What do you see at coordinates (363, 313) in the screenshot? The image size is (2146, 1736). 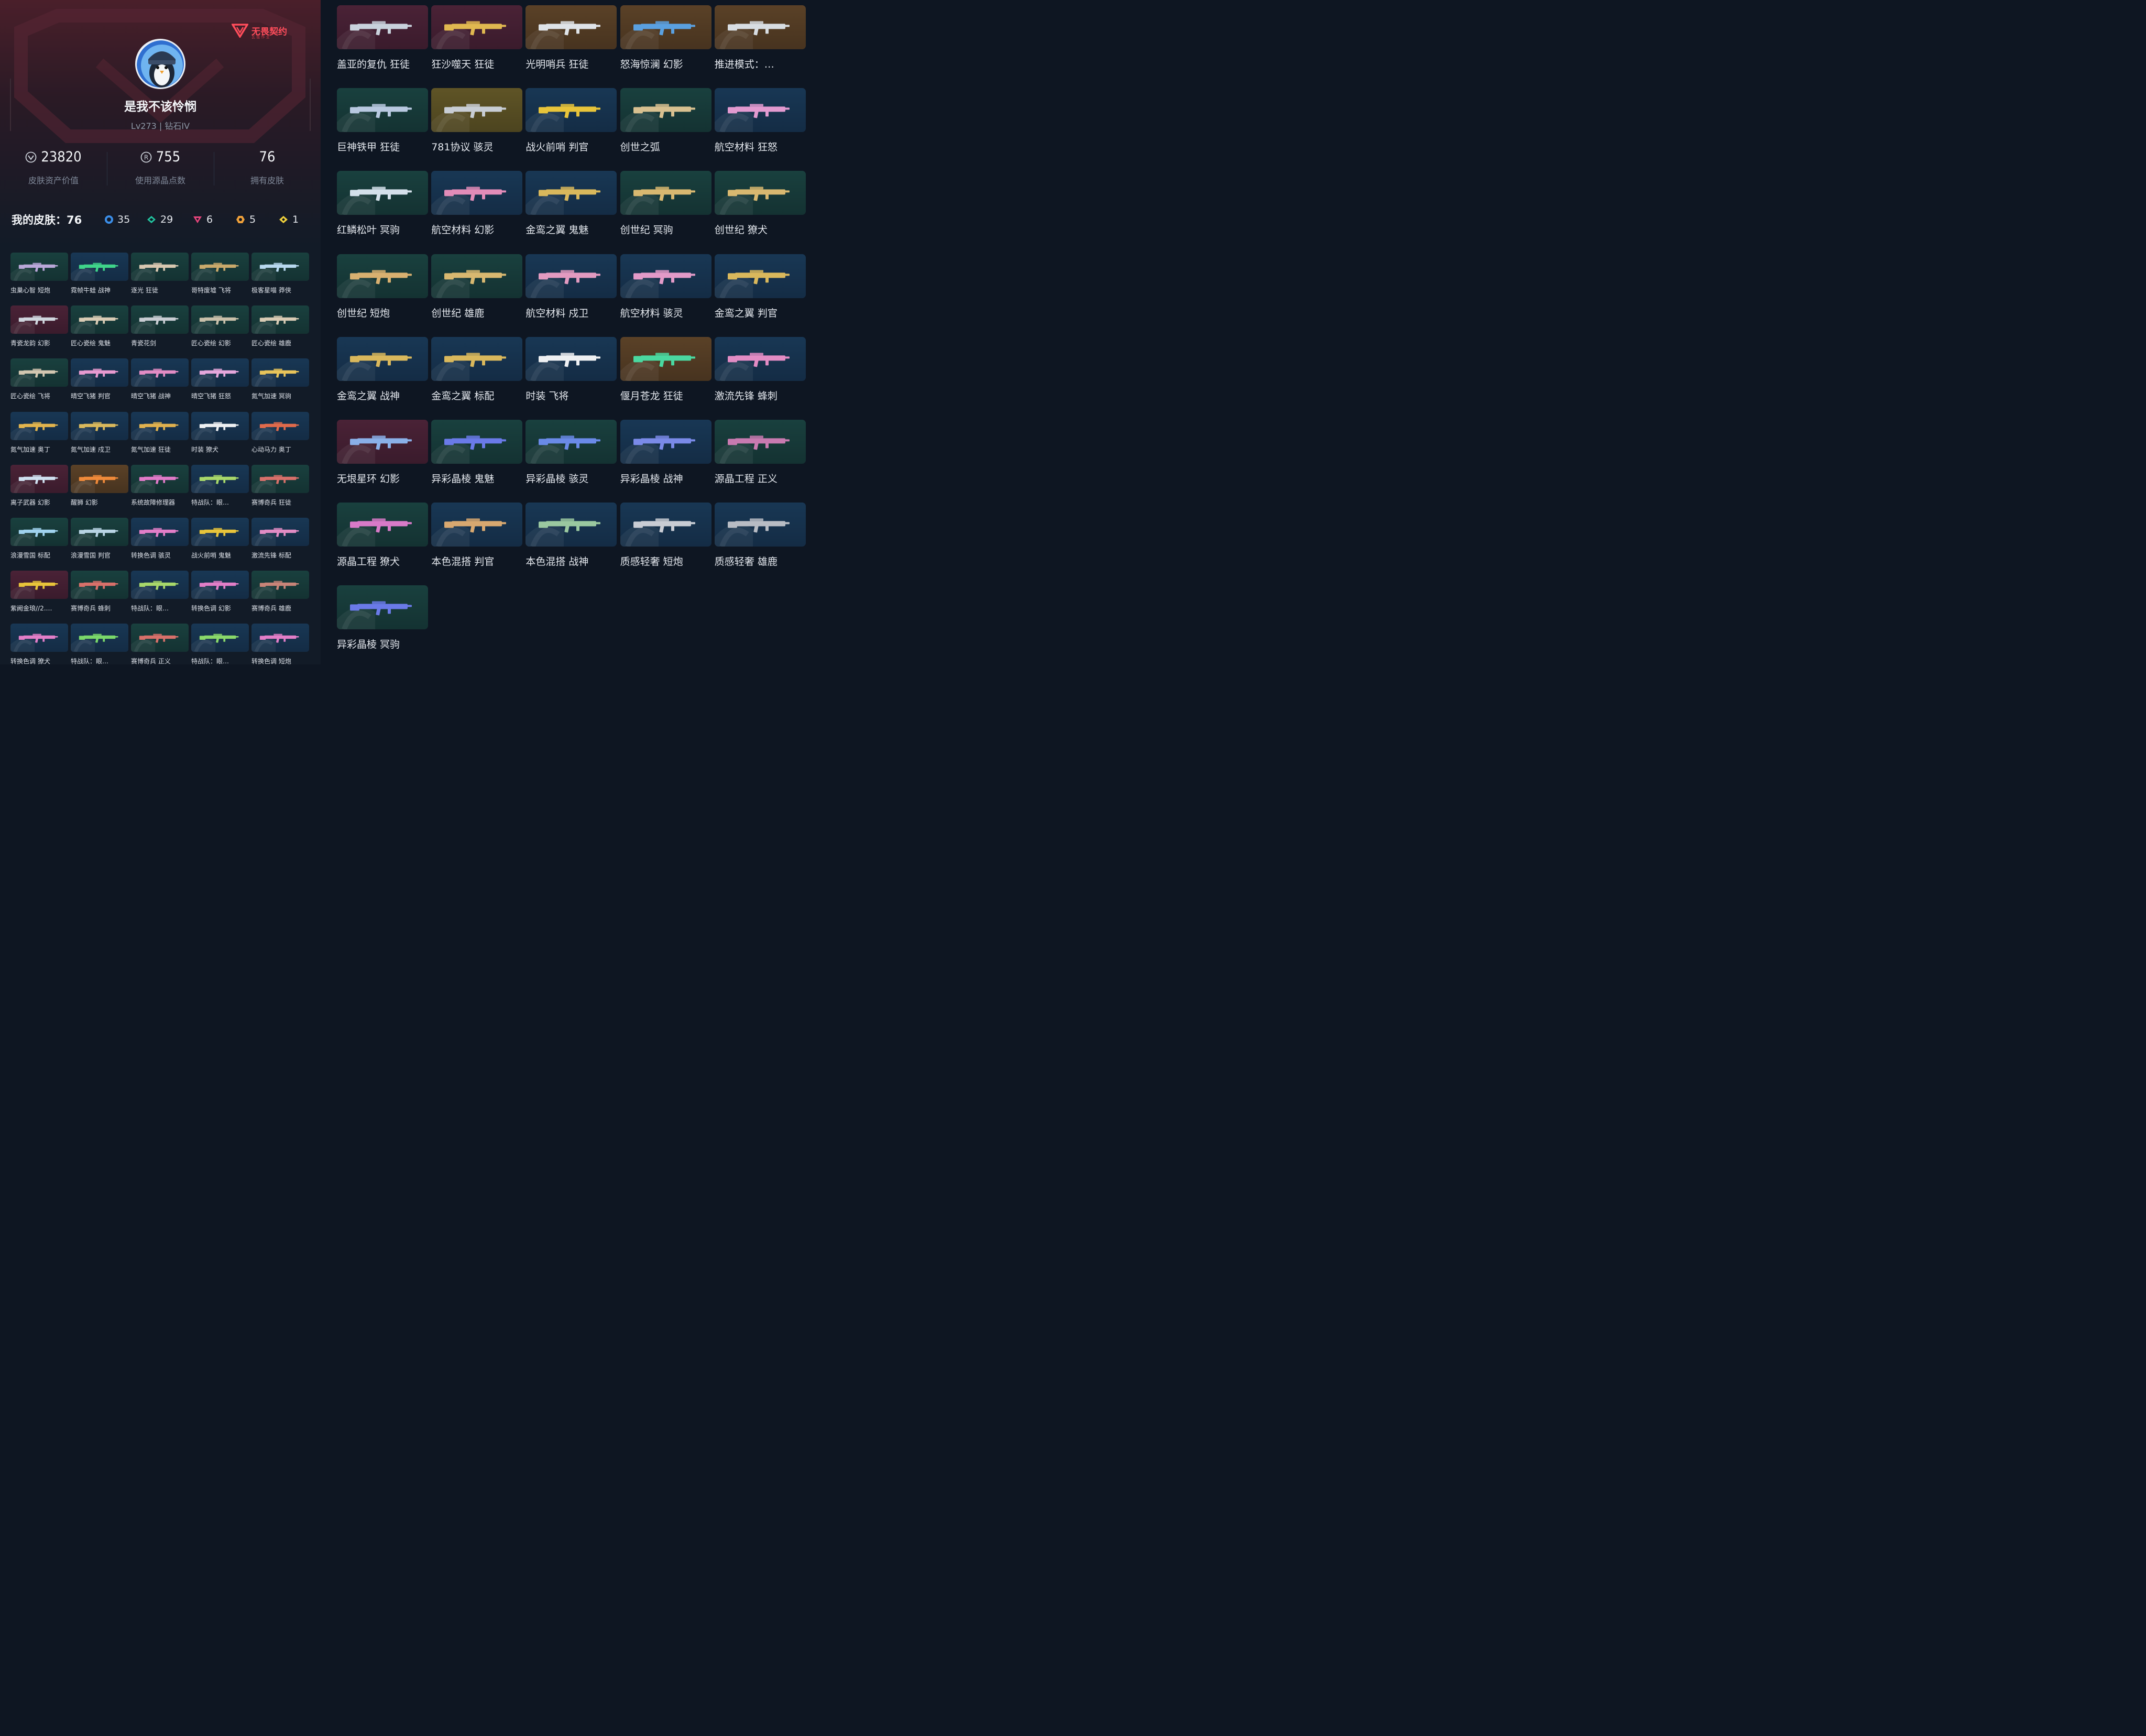 I see `skin-name: 创世纪 短炮` at bounding box center [363, 313].